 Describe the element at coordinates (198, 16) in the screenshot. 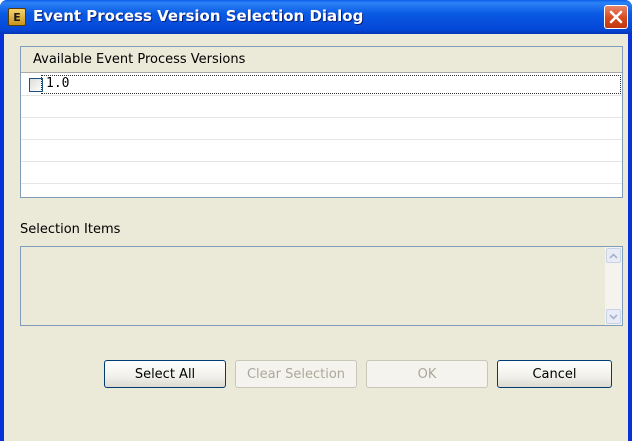

I see `window-title: Event Process Version Selection Dialog` at that location.